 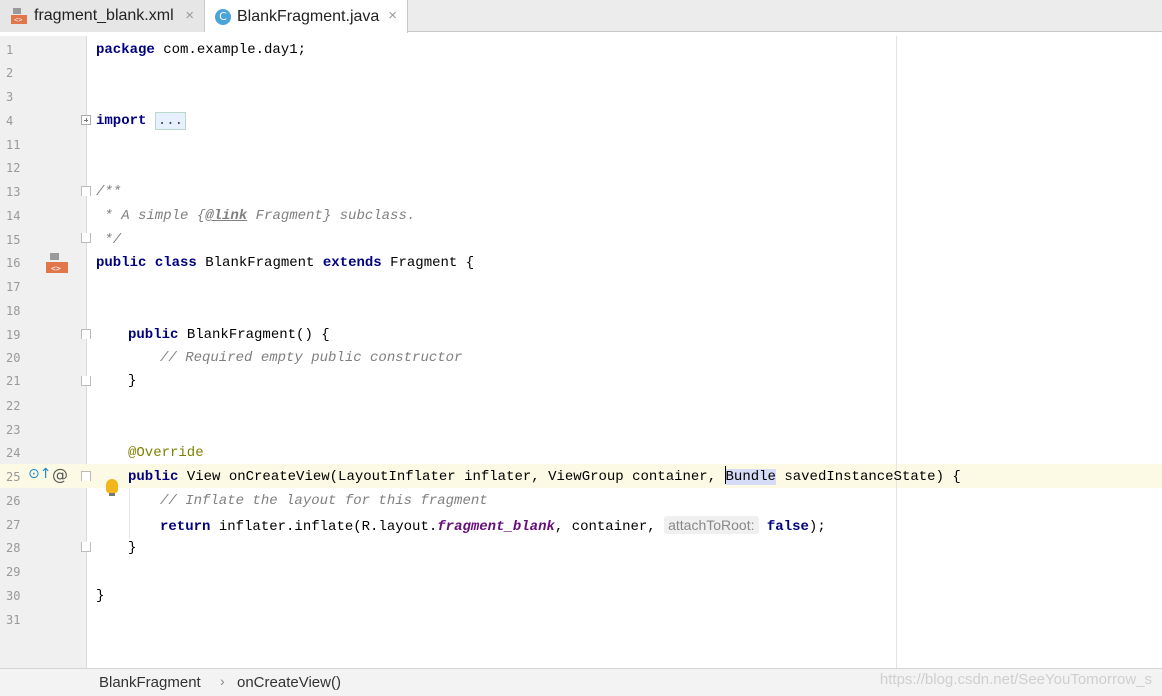 I want to click on code-line: /**, so click(x=108, y=192).